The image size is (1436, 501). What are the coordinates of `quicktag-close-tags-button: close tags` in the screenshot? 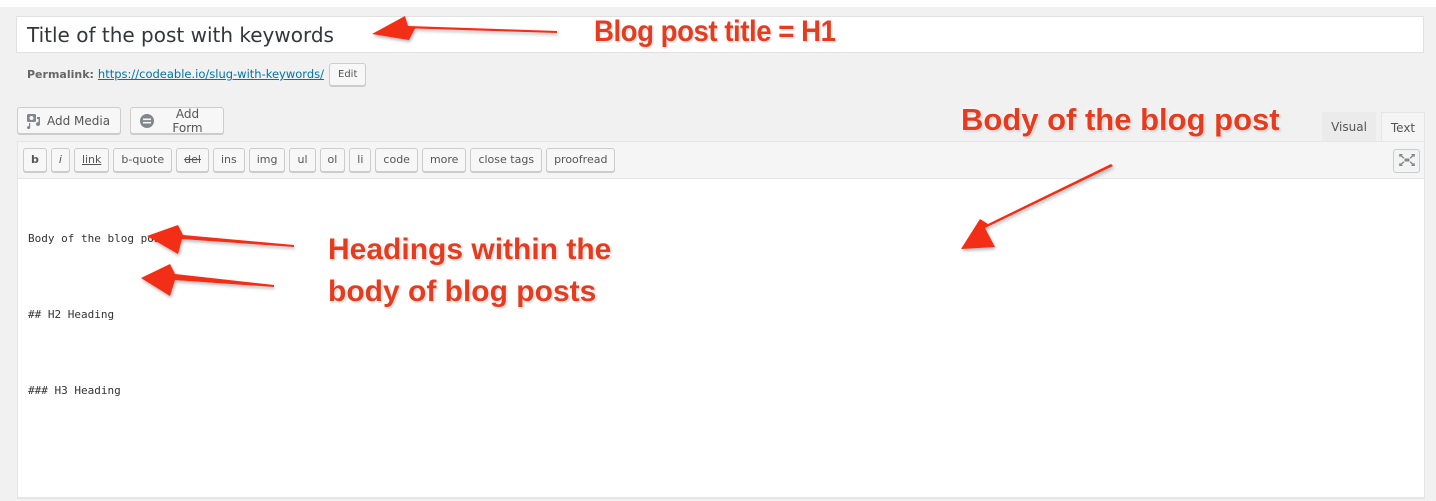 It's located at (506, 160).